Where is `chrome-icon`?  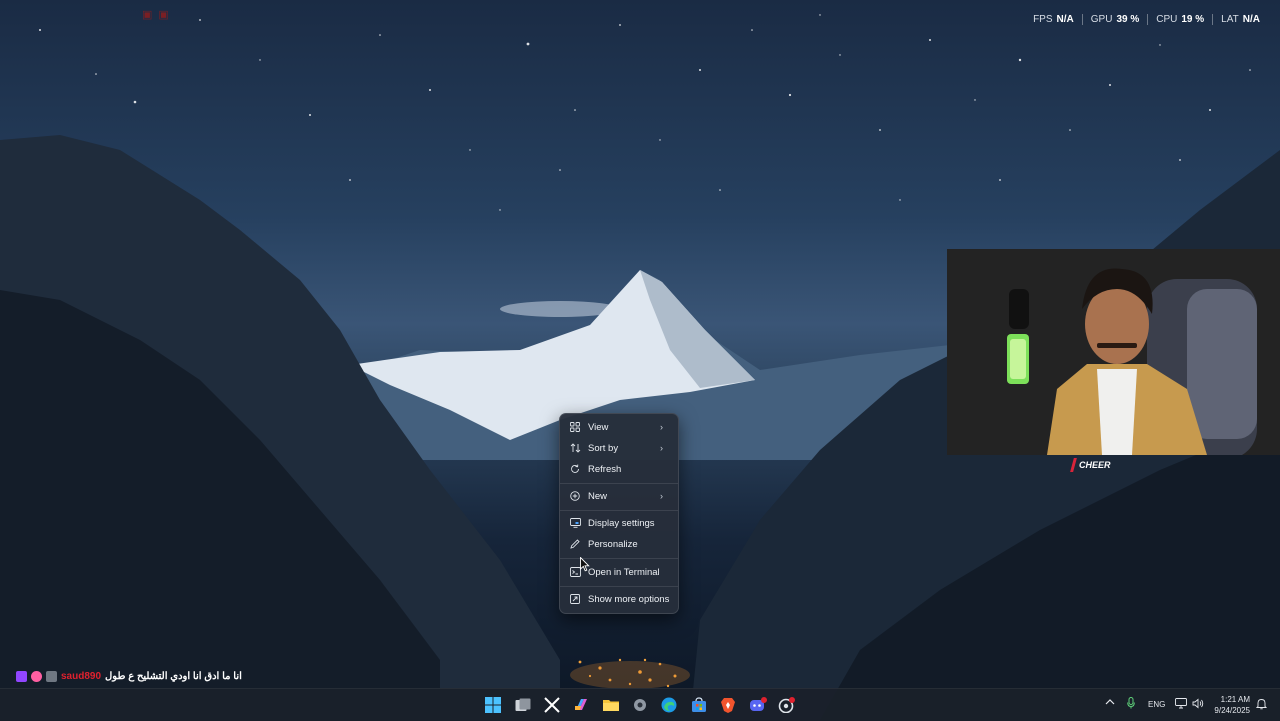 chrome-icon is located at coordinates (787, 705).